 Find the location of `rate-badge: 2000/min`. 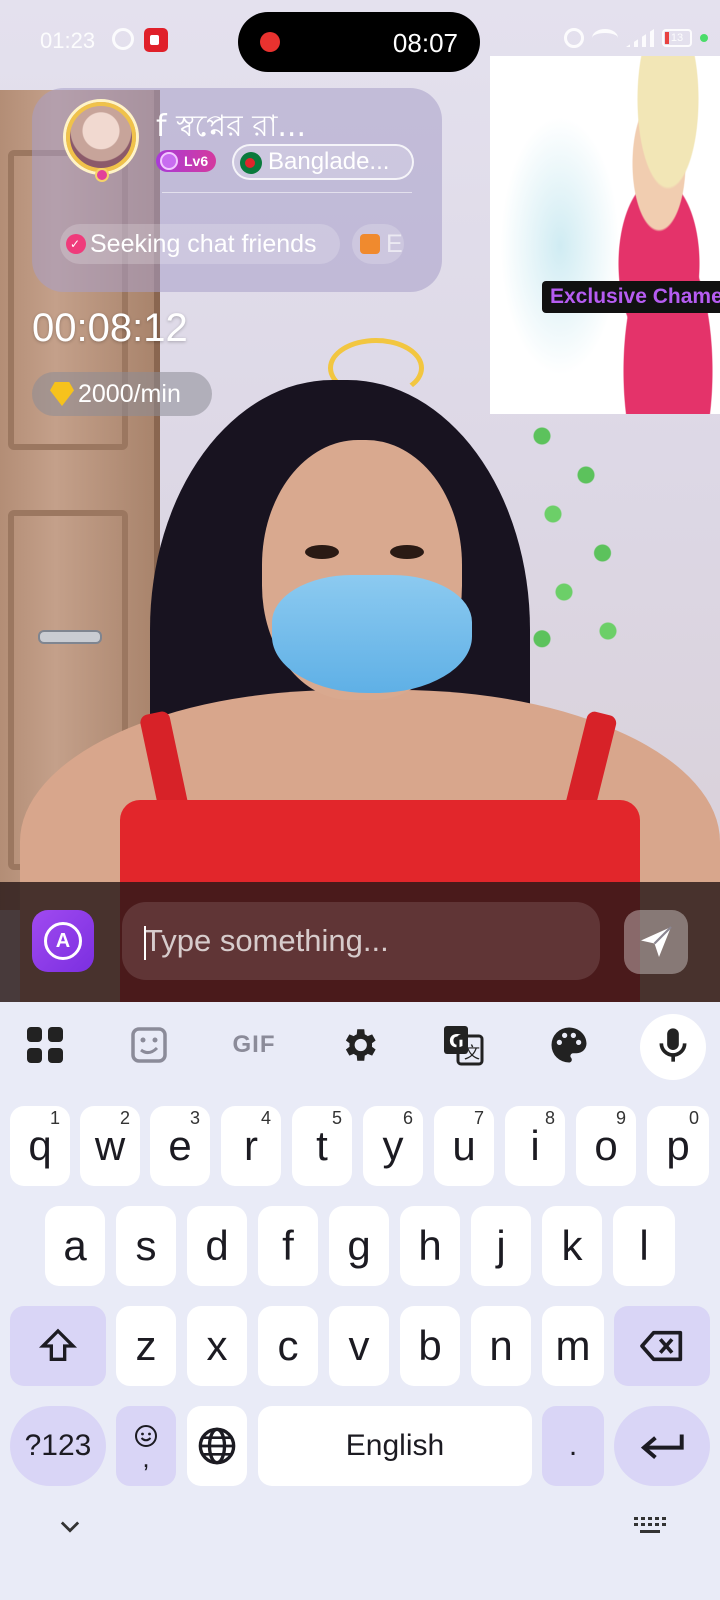

rate-badge: 2000/min is located at coordinates (122, 394).